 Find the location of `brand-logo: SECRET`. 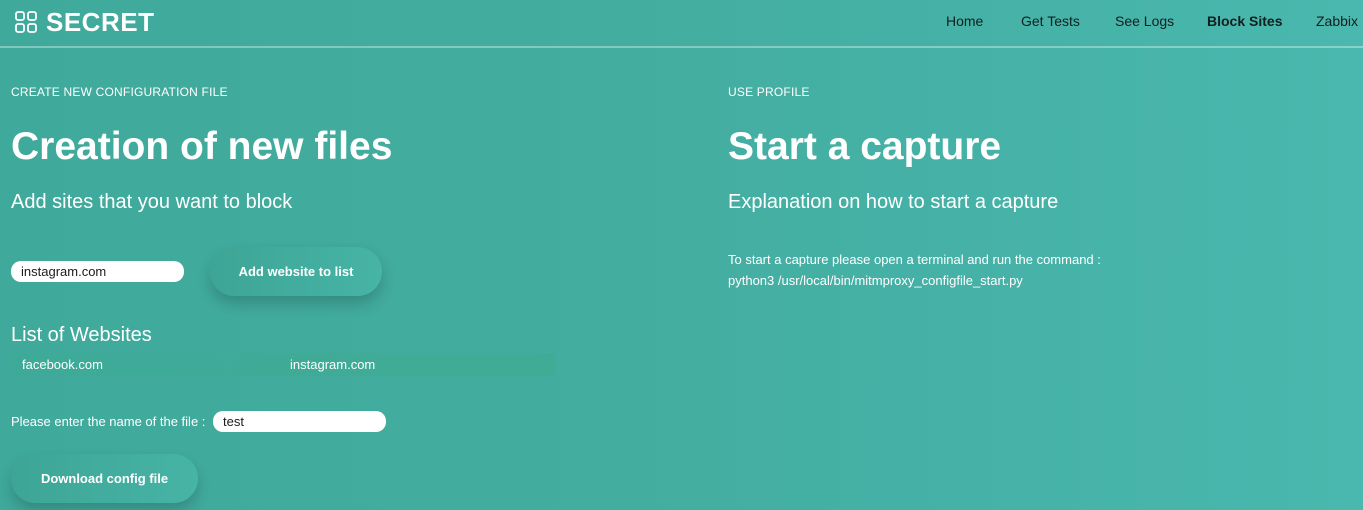

brand-logo: SECRET is located at coordinates (84, 22).